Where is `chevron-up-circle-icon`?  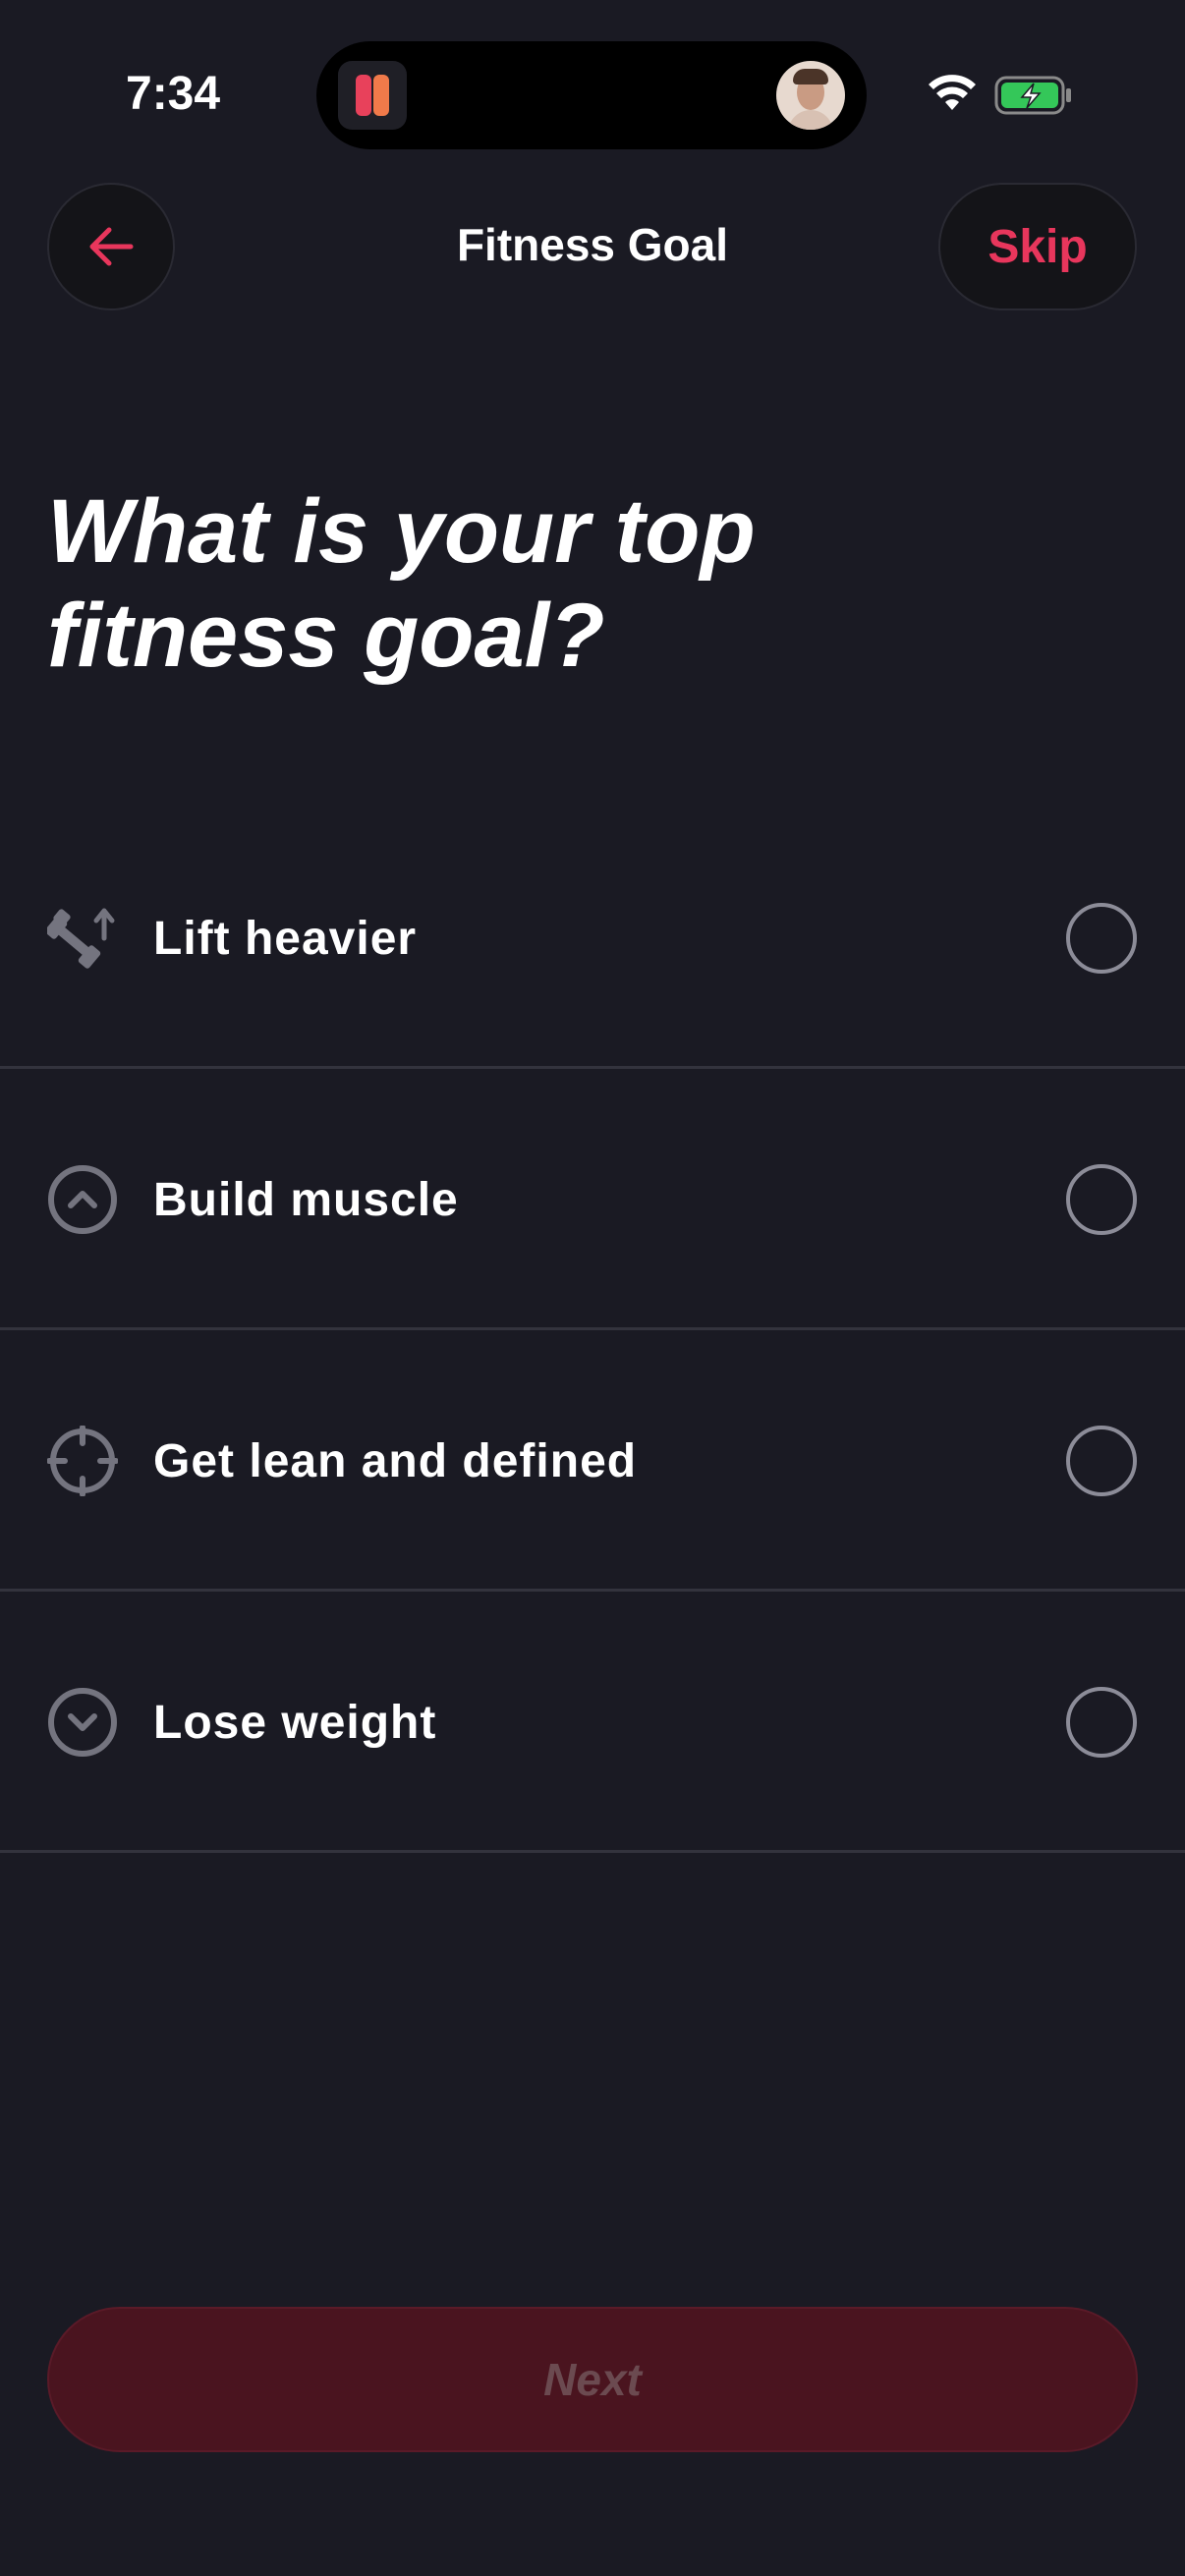
chevron-up-circle-icon is located at coordinates (83, 1199).